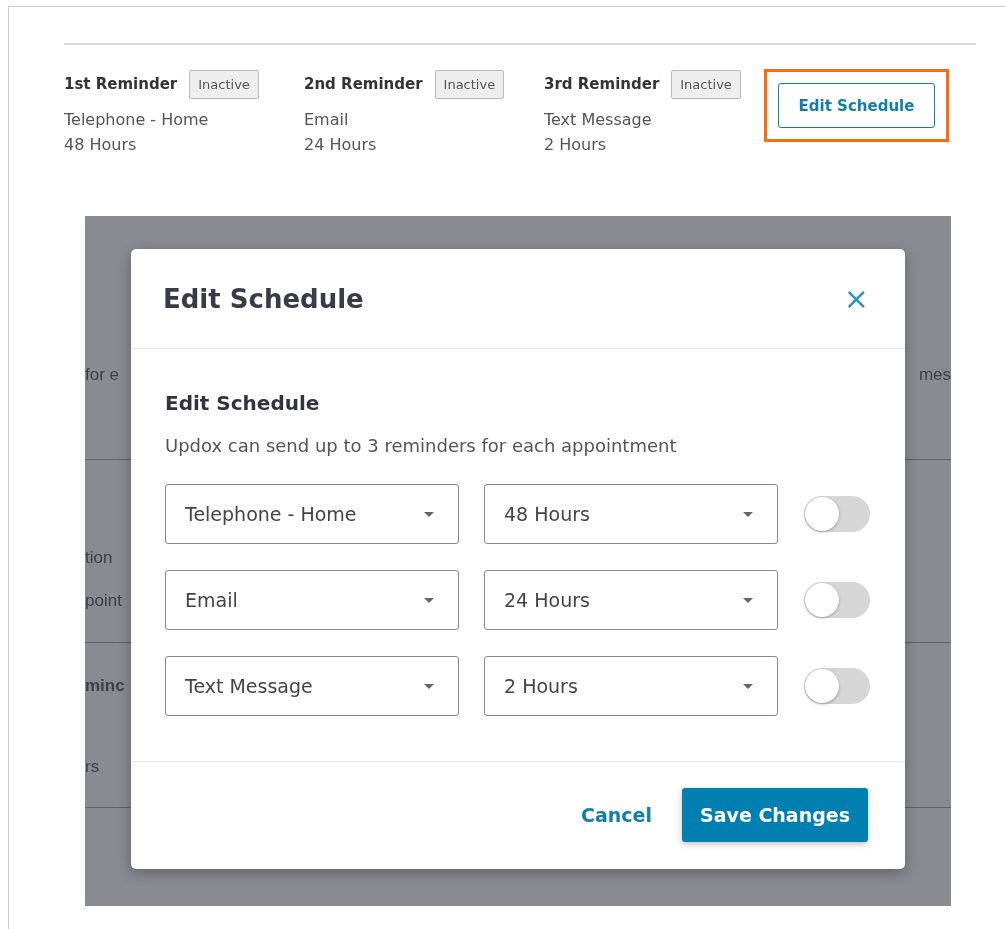 The image size is (1006, 929). I want to click on background-text: rs, so click(92, 767).